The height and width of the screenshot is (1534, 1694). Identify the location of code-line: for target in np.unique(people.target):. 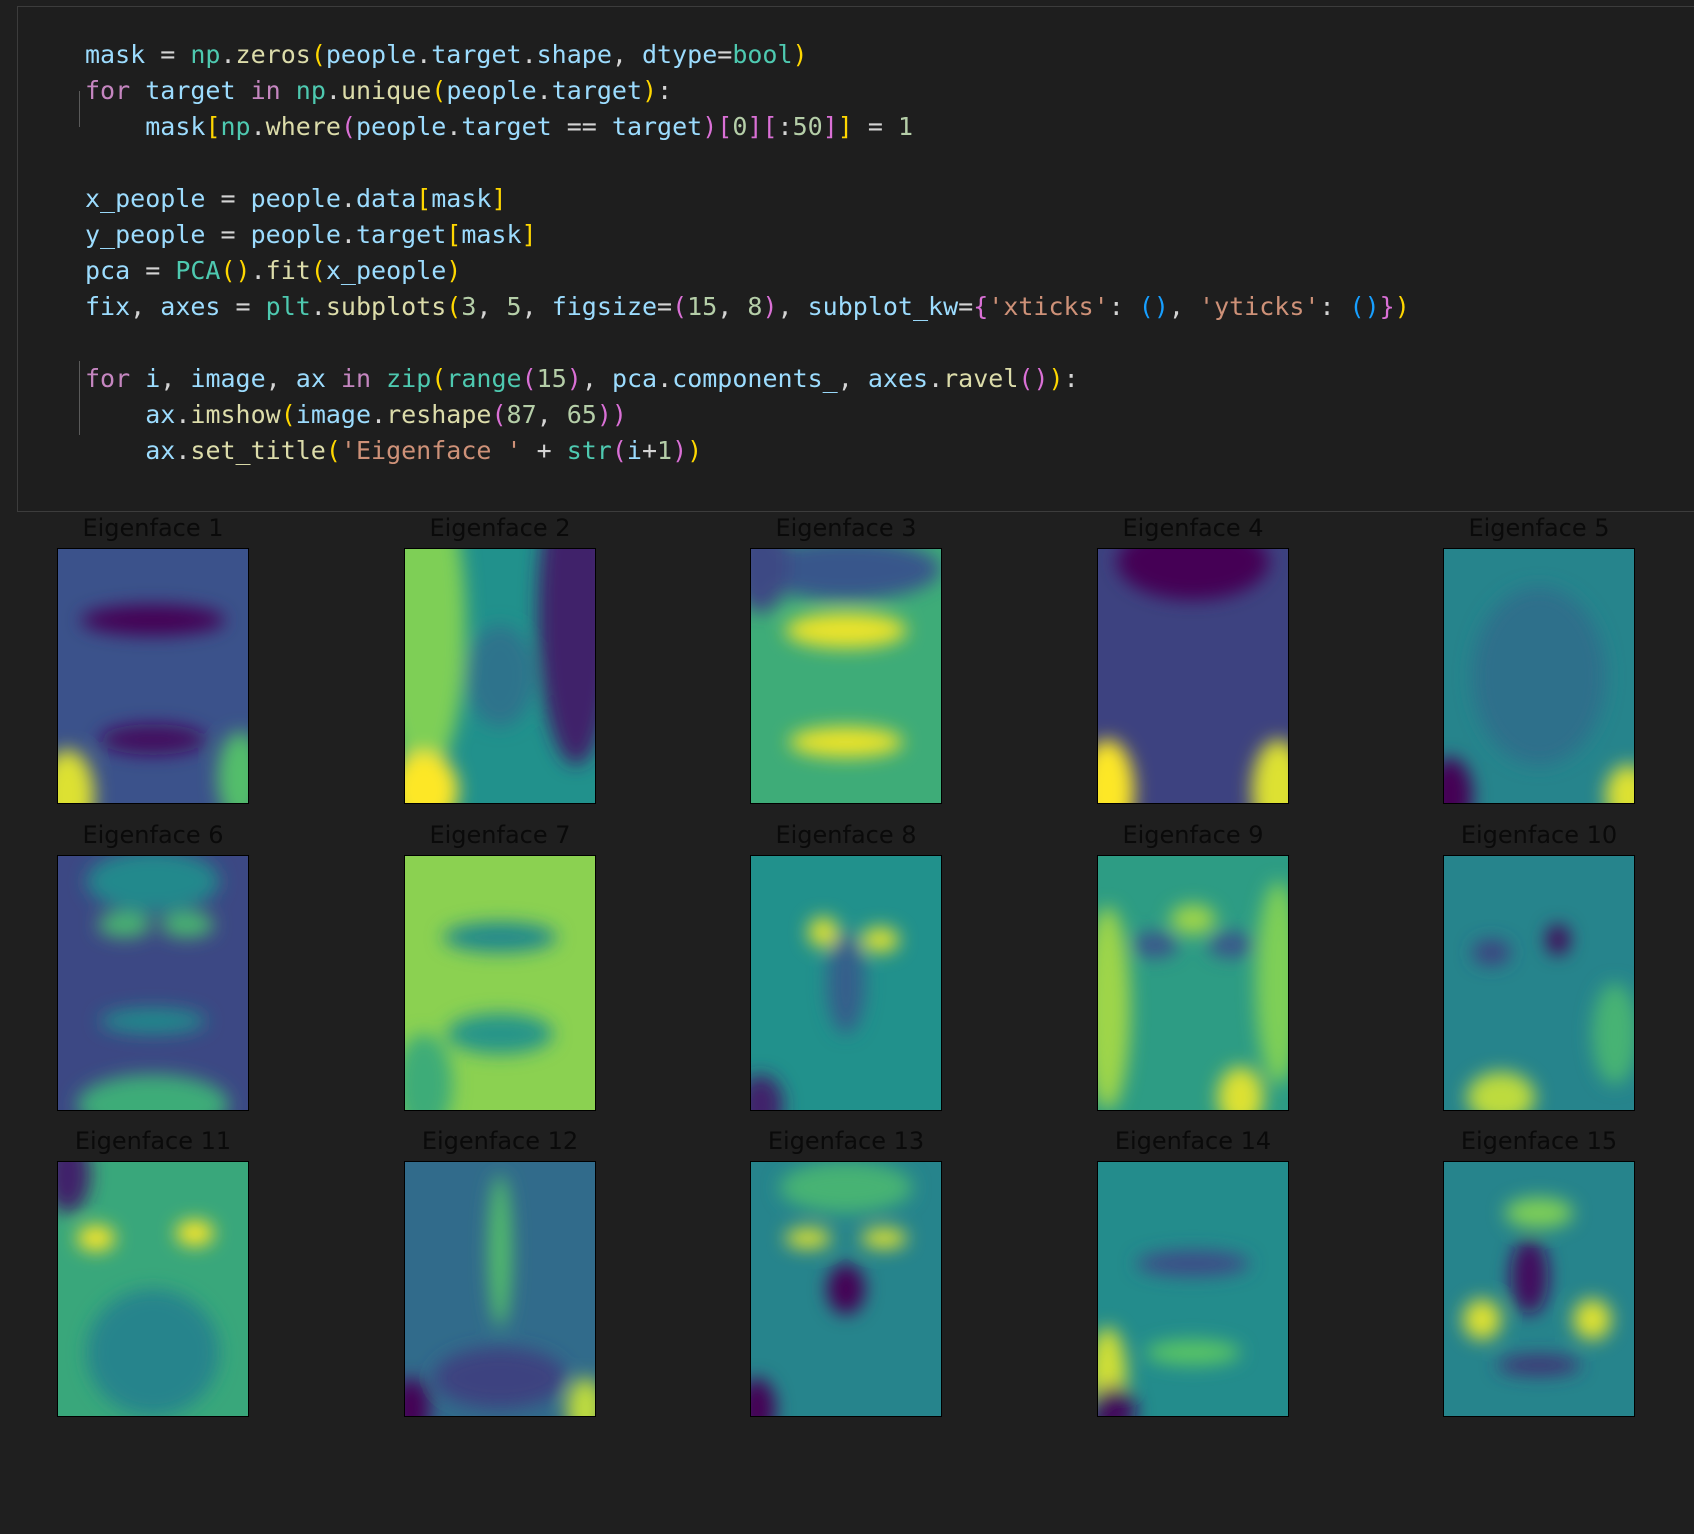
(378, 91).